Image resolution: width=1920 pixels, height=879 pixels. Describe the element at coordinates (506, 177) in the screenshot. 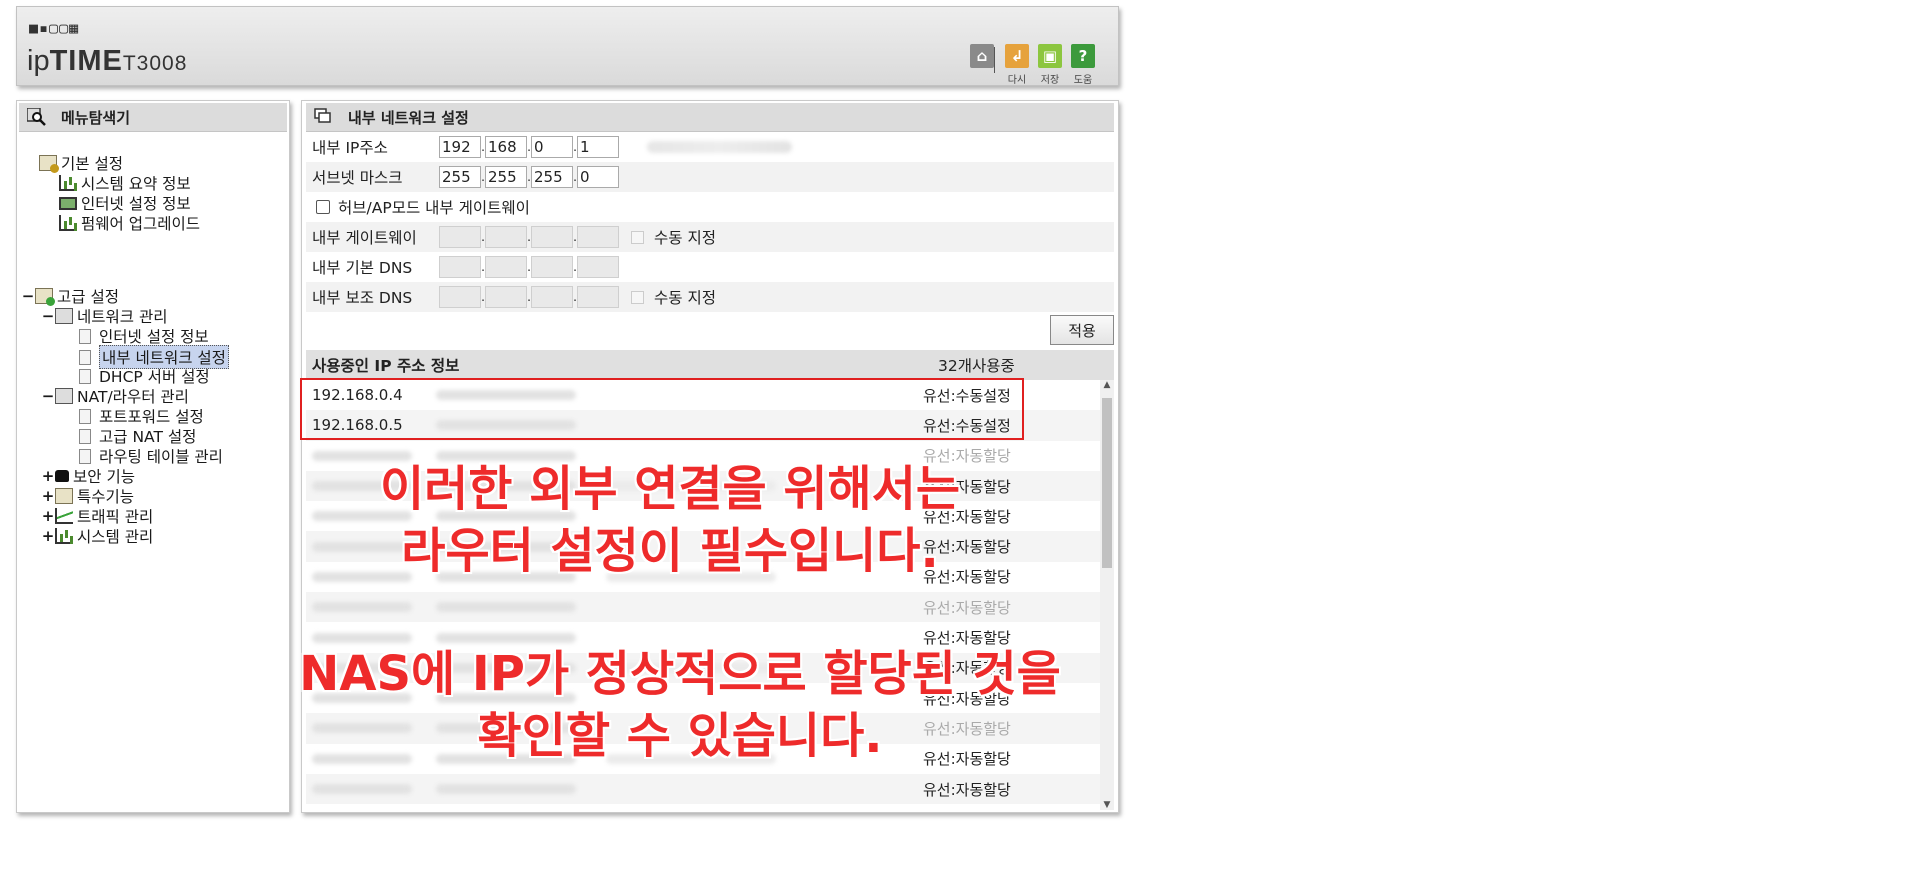

I see `subnet-octet-2: 255` at that location.